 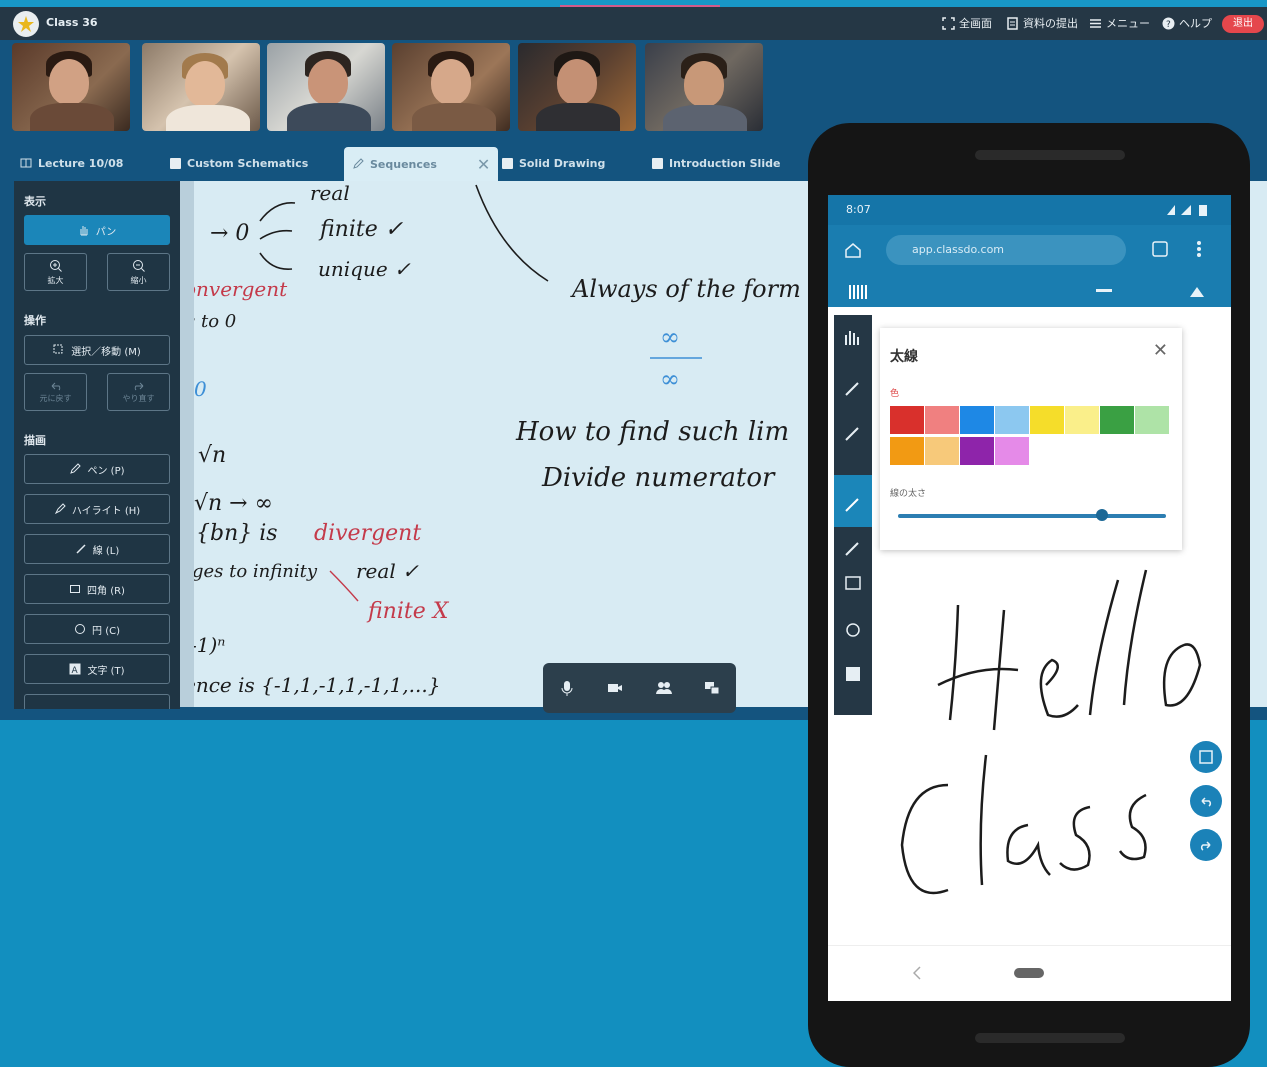 What do you see at coordinates (55, 392) in the screenshot?
I see `undo-button: 元に戻す` at bounding box center [55, 392].